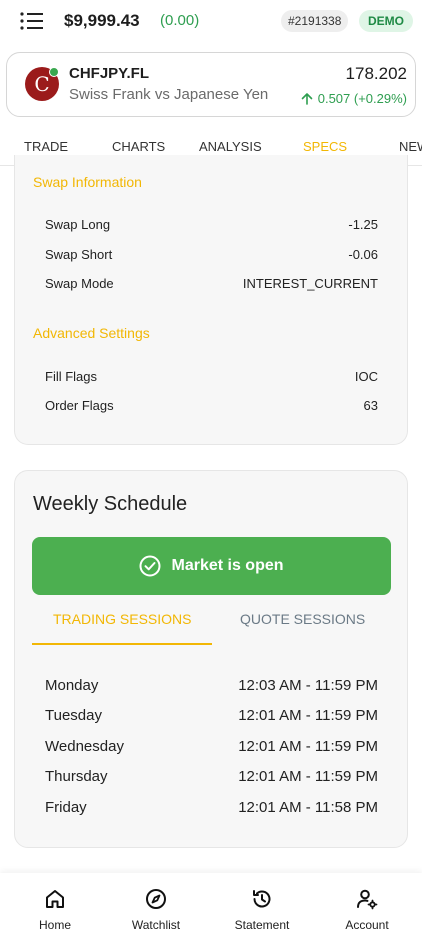 This screenshot has height=943, width=422. Describe the element at coordinates (76, 776) in the screenshot. I see `schedule-day: Thursday` at that location.